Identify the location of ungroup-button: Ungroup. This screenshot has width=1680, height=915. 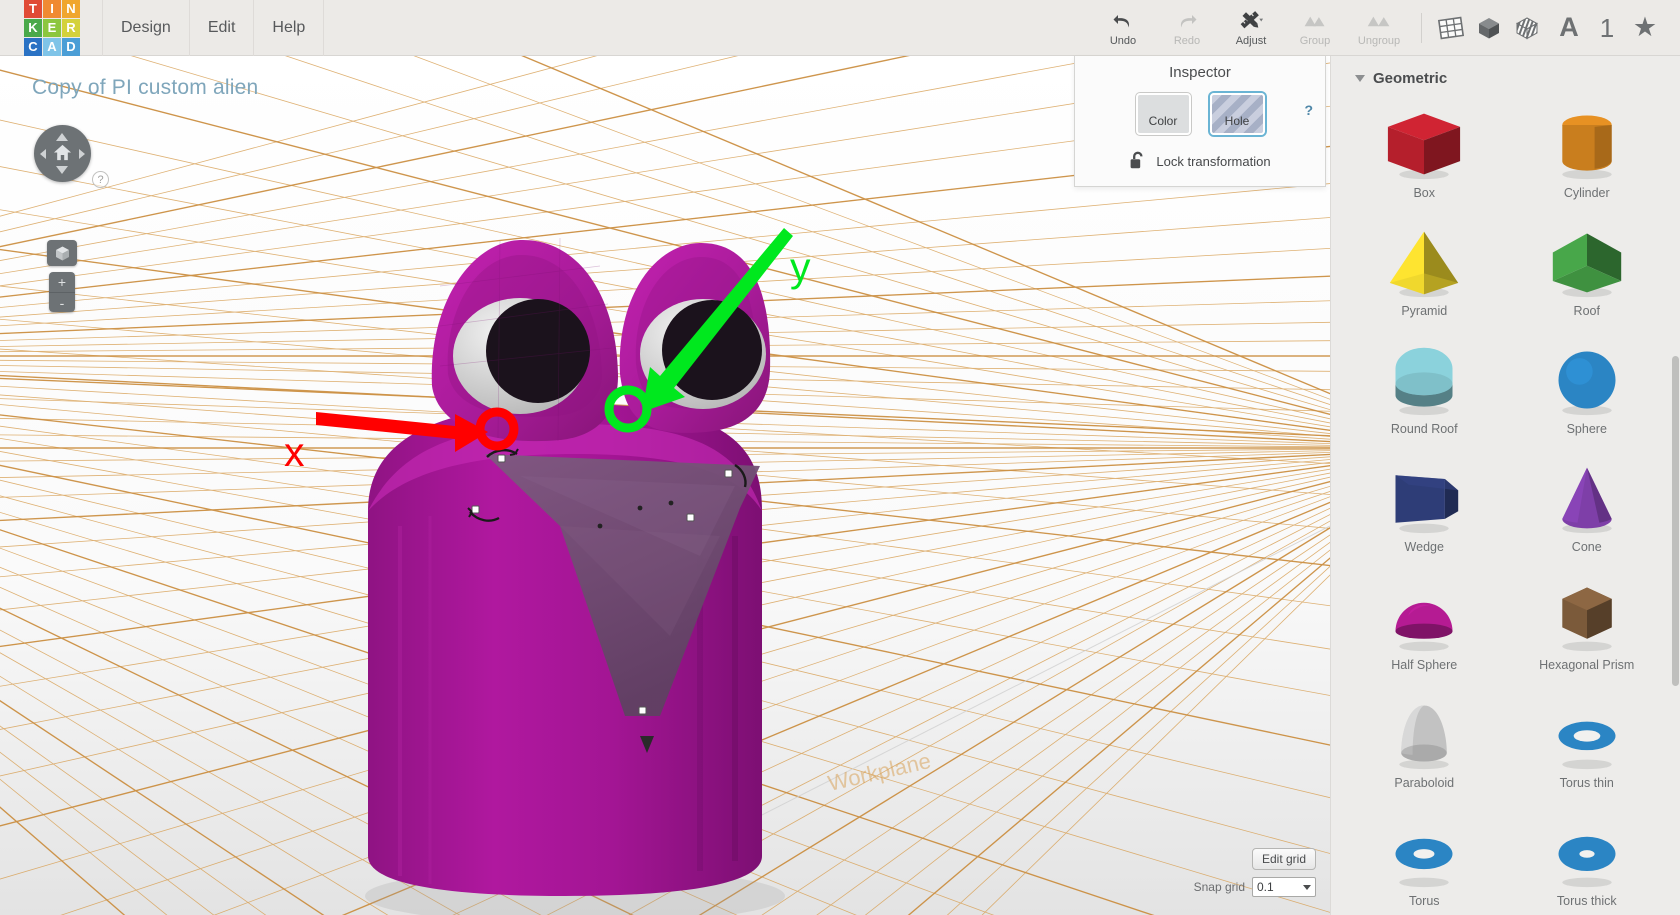
(1379, 28).